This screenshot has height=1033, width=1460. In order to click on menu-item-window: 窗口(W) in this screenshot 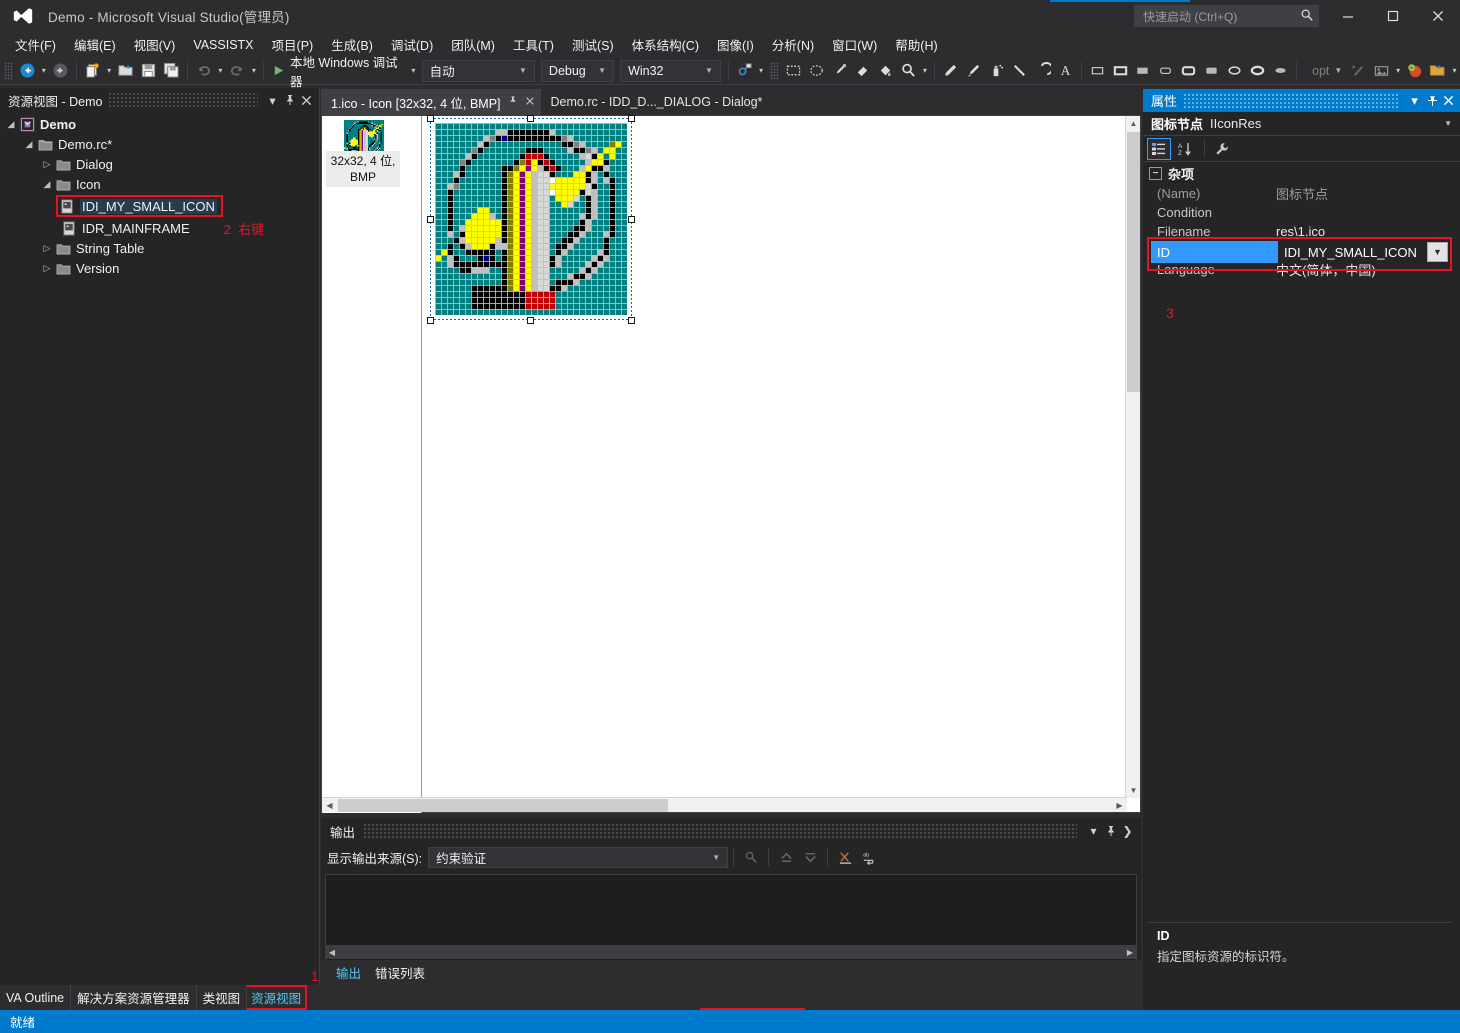, I will do `click(854, 44)`.